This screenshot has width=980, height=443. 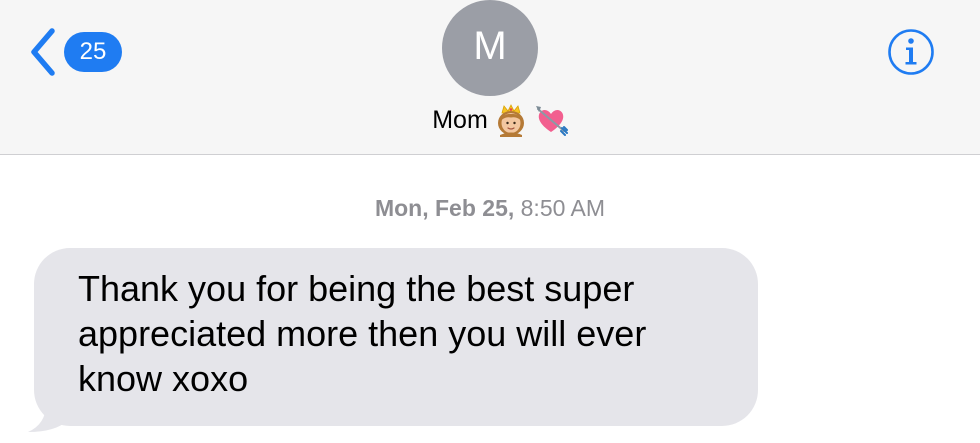 I want to click on info-icon, so click(x=911, y=52).